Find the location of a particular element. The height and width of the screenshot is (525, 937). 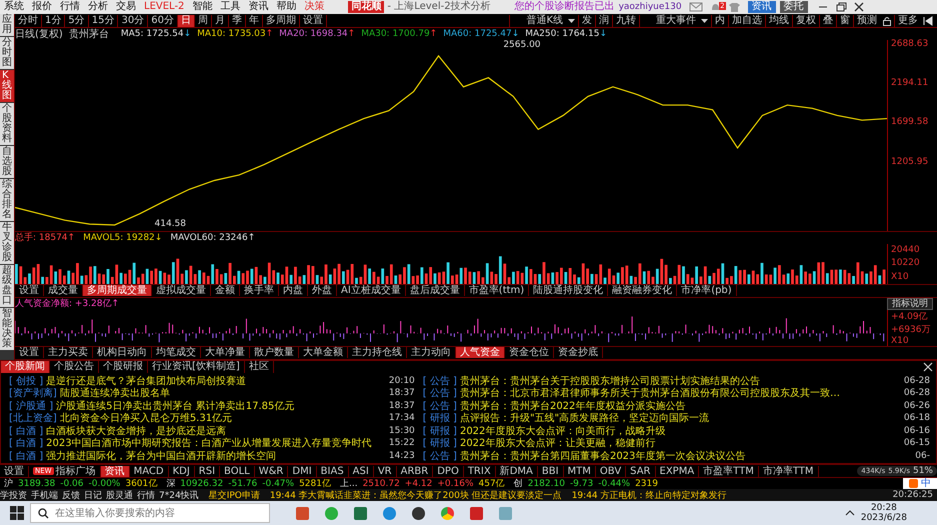

status-link: 股灵通 is located at coordinates (119, 495).